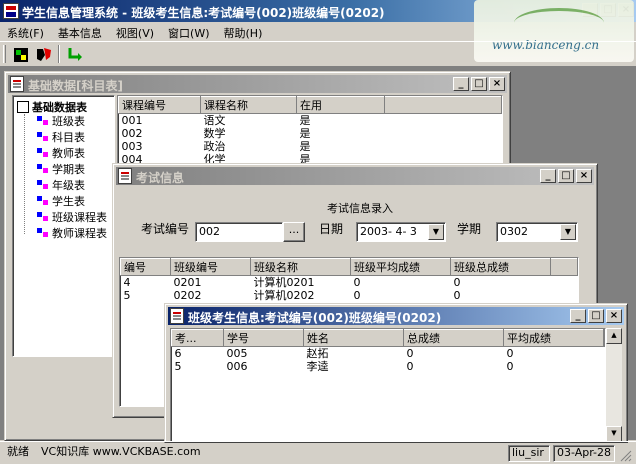 The width and height of the screenshot is (636, 464). Describe the element at coordinates (614, 336) in the screenshot. I see `scroll-up-icon: ▲` at that location.